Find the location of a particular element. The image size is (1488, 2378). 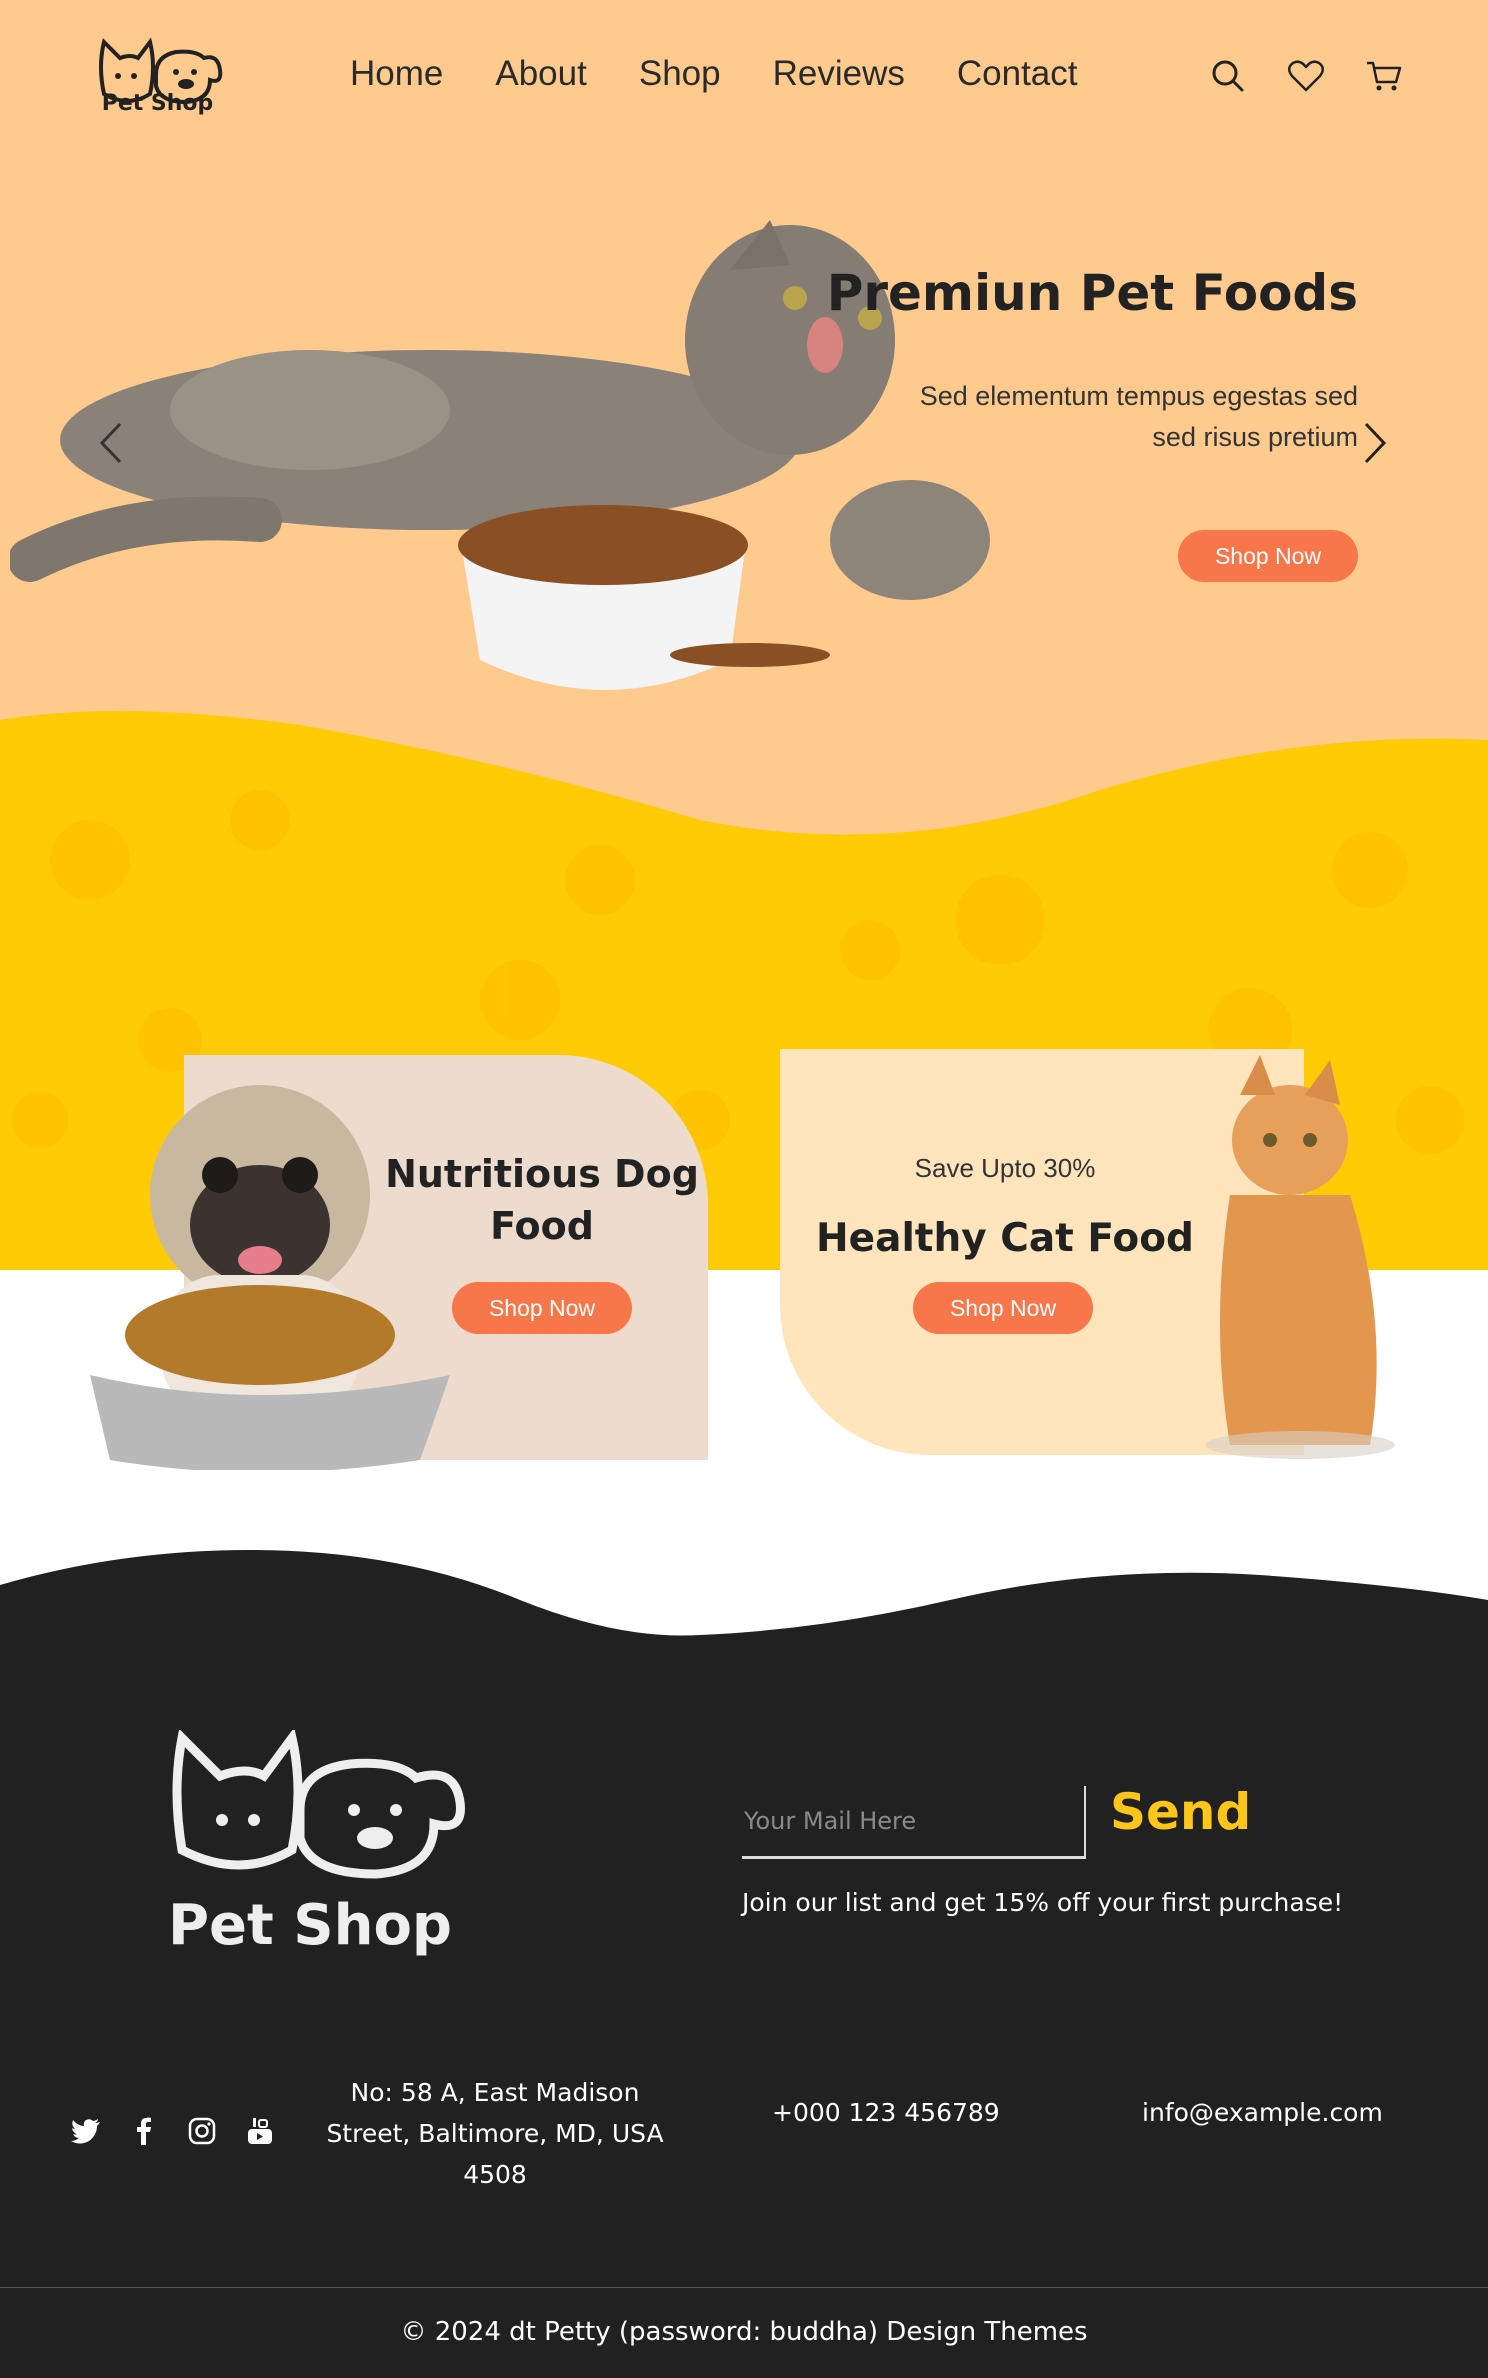

dog-promo-title: Nutritious Dog Food is located at coordinates (542, 1200).